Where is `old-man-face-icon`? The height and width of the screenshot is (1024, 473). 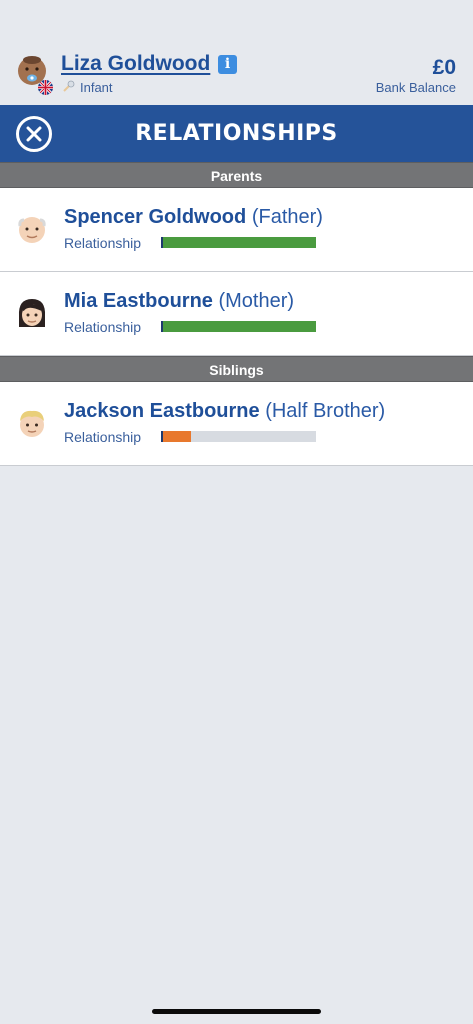 old-man-face-icon is located at coordinates (32, 230).